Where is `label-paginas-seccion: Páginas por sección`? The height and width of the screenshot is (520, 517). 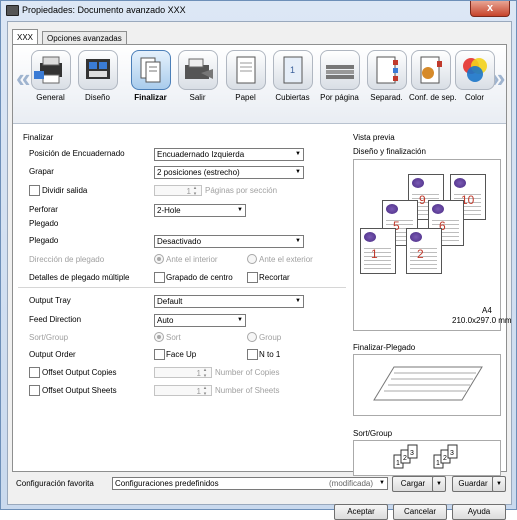
label-paginas-seccion: Páginas por sección is located at coordinates (241, 190).